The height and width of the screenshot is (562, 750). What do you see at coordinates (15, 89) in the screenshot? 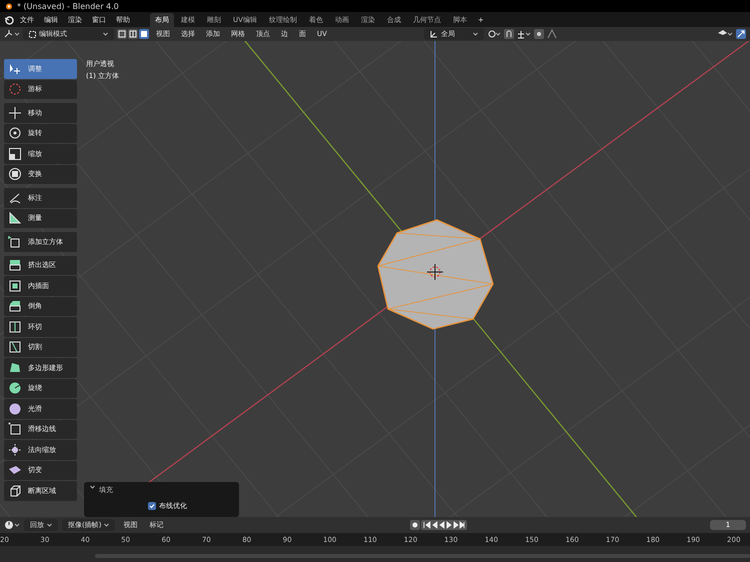
I see `cursor-tool-icon` at bounding box center [15, 89].